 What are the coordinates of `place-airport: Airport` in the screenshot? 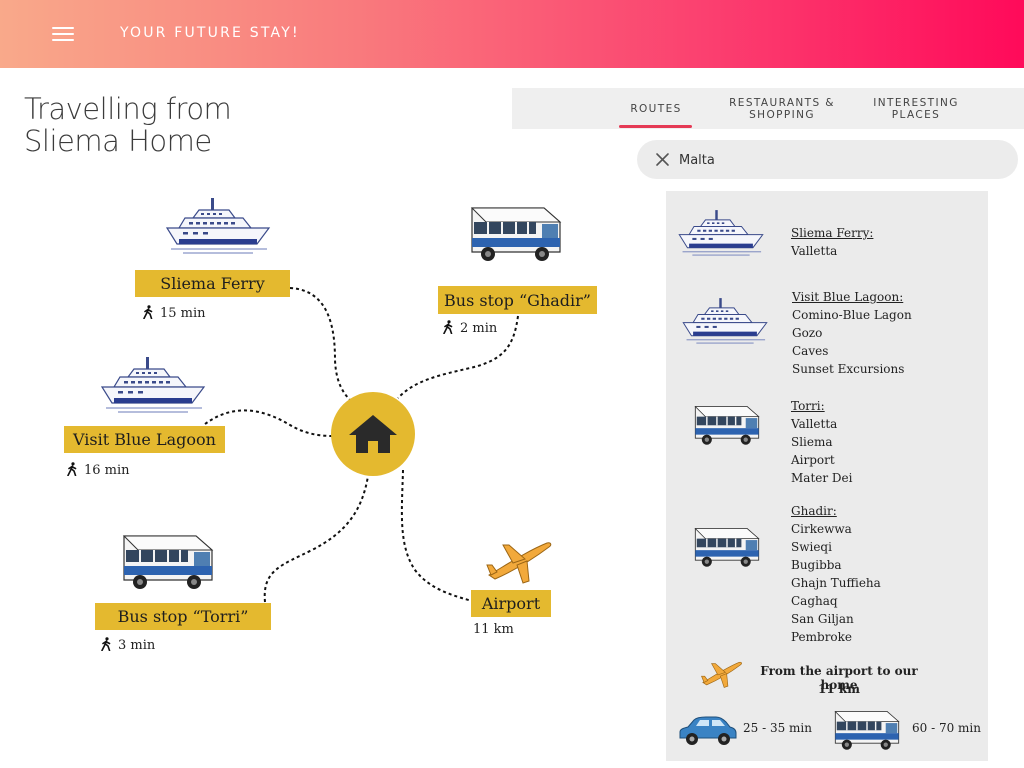 It's located at (511, 603).